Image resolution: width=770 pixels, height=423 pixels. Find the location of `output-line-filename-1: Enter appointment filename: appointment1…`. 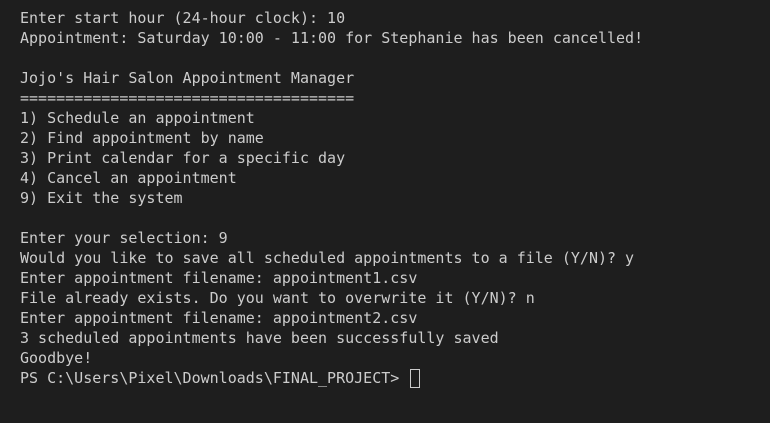

output-line-filename-1: Enter appointment filename: appointment1… is located at coordinates (219, 278).